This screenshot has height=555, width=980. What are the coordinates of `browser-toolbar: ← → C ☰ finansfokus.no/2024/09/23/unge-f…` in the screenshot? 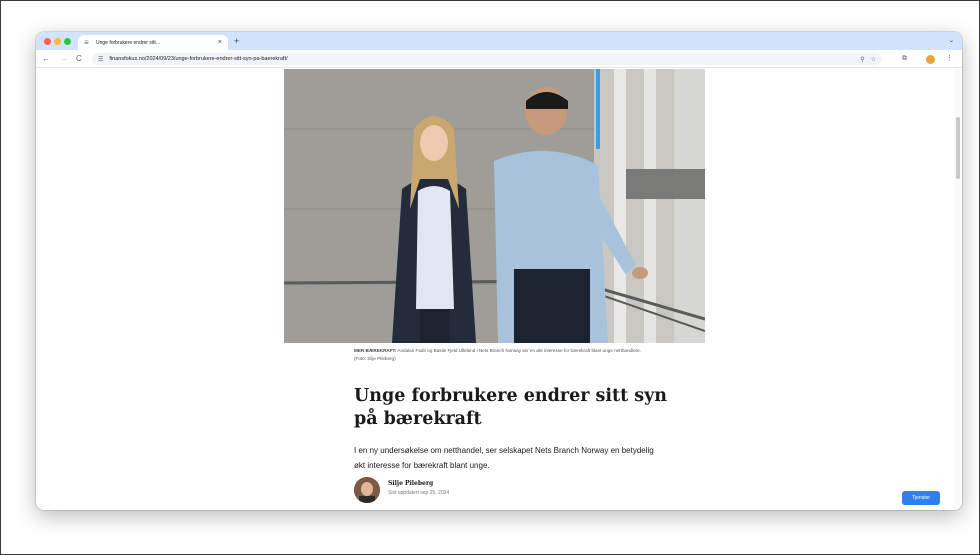 It's located at (499, 59).